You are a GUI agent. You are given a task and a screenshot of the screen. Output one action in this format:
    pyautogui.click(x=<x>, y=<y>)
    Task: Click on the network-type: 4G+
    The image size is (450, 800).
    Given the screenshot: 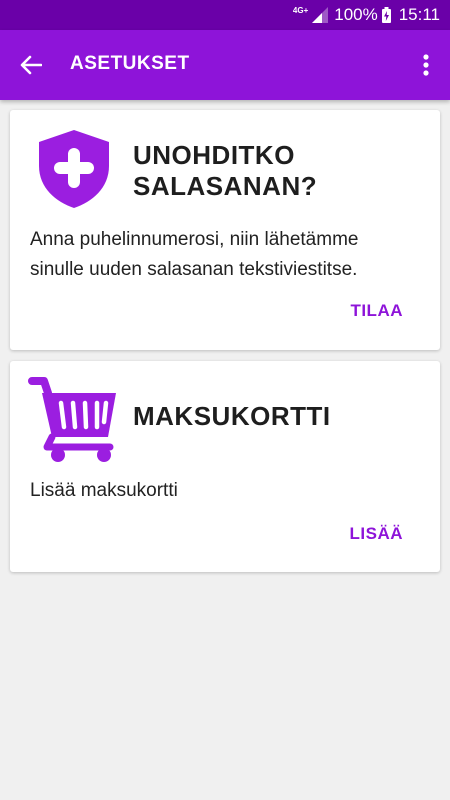 What is the action you would take?
    pyautogui.click(x=300, y=10)
    